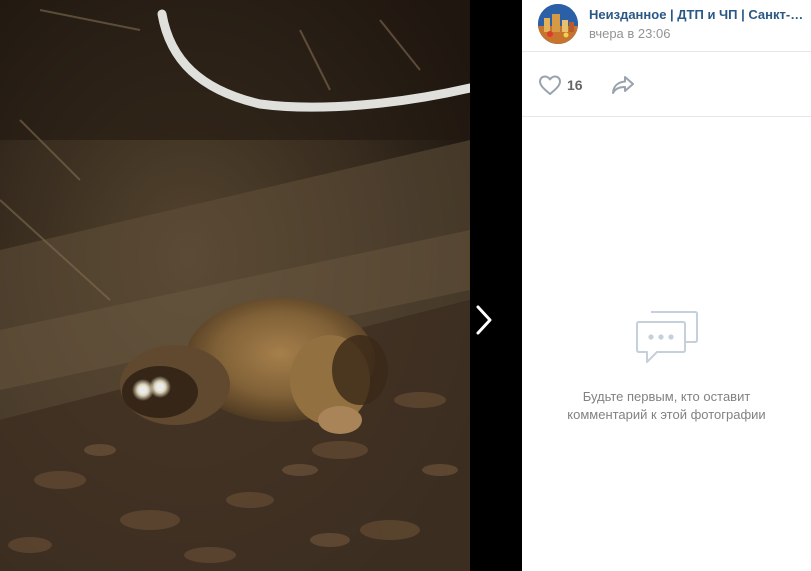 This screenshot has height=571, width=811. What do you see at coordinates (666, 337) in the screenshot?
I see `comments-bubble-icon` at bounding box center [666, 337].